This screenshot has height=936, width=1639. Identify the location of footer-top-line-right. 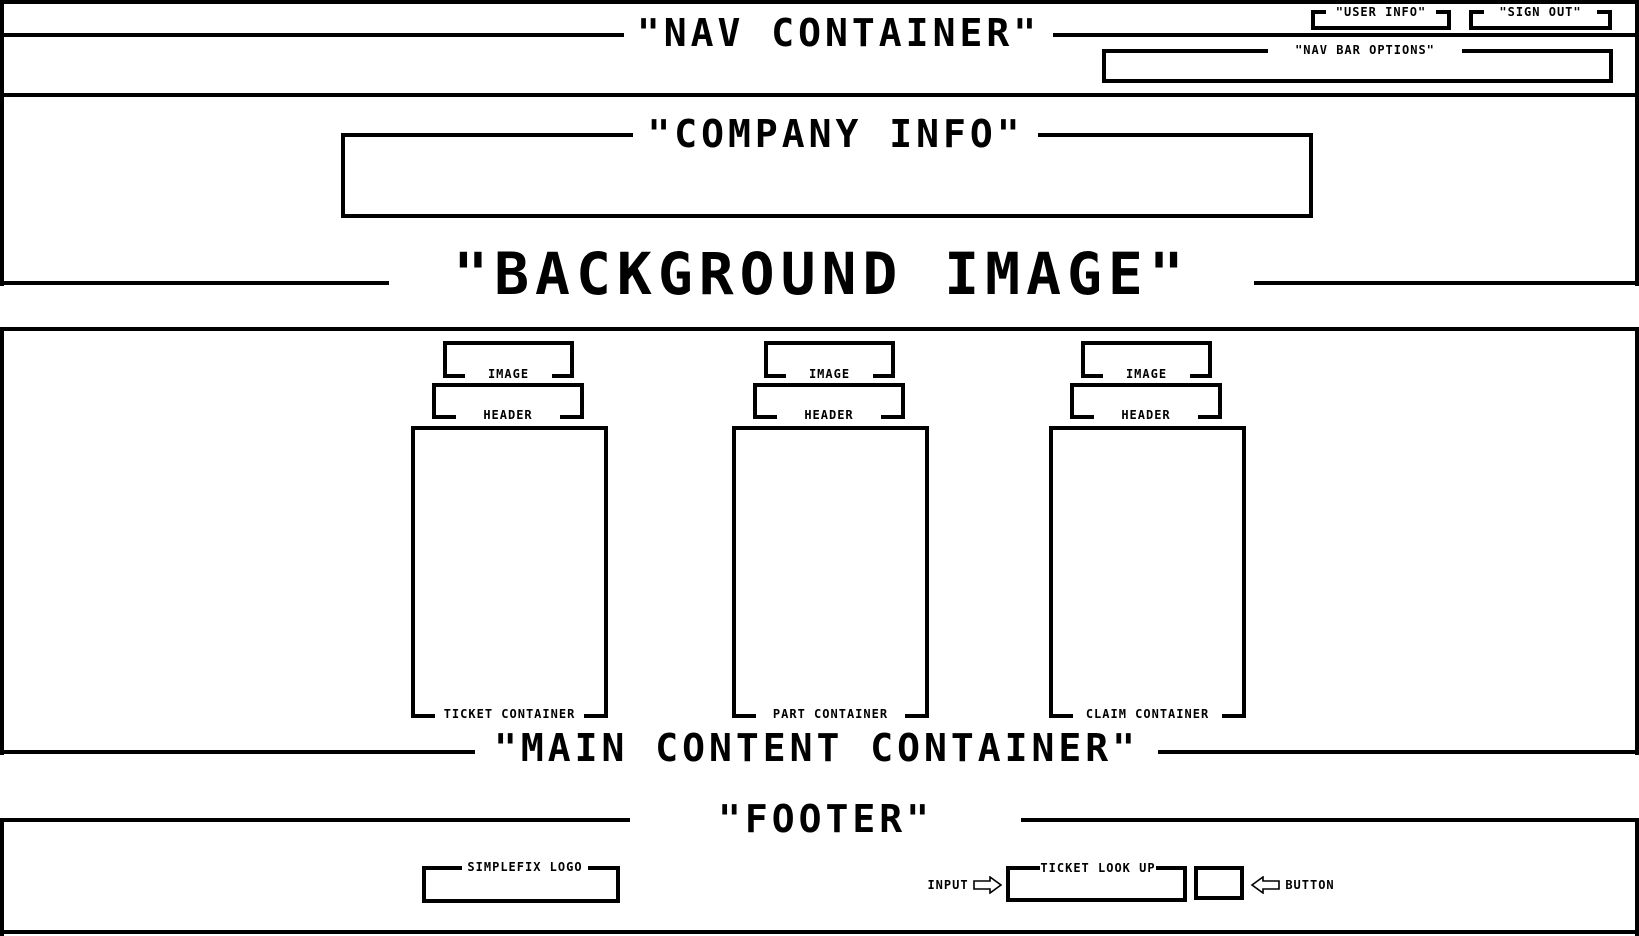
(1330, 820).